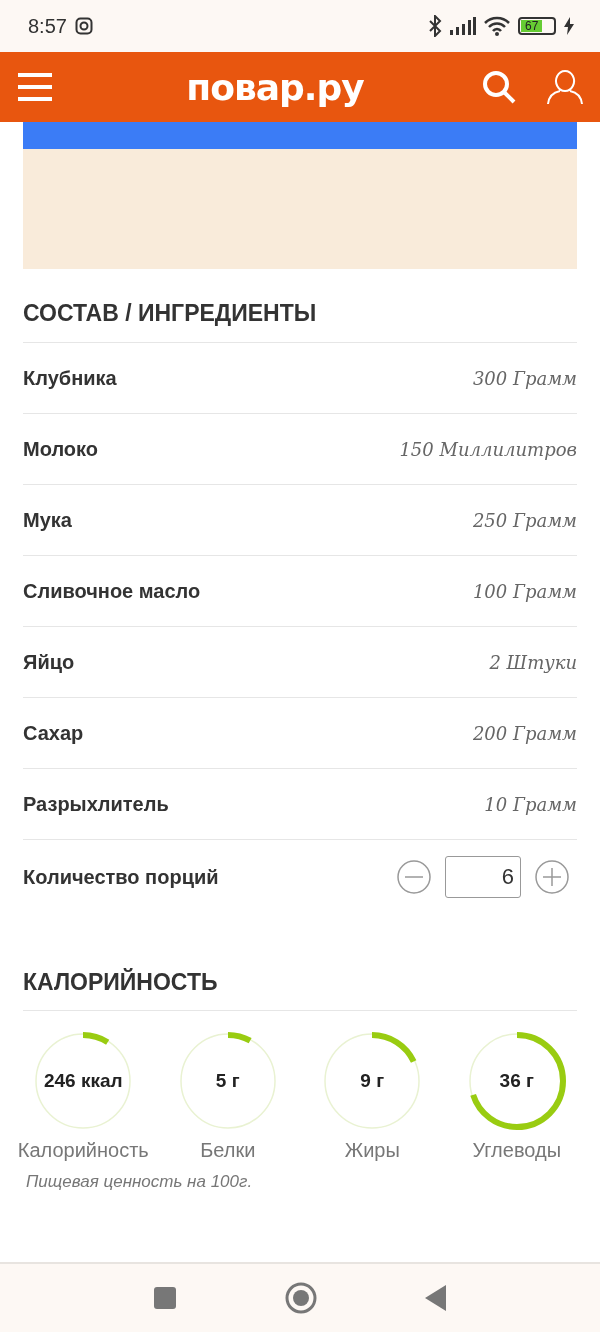  Describe the element at coordinates (499, 87) in the screenshot. I see `search-icon` at that location.